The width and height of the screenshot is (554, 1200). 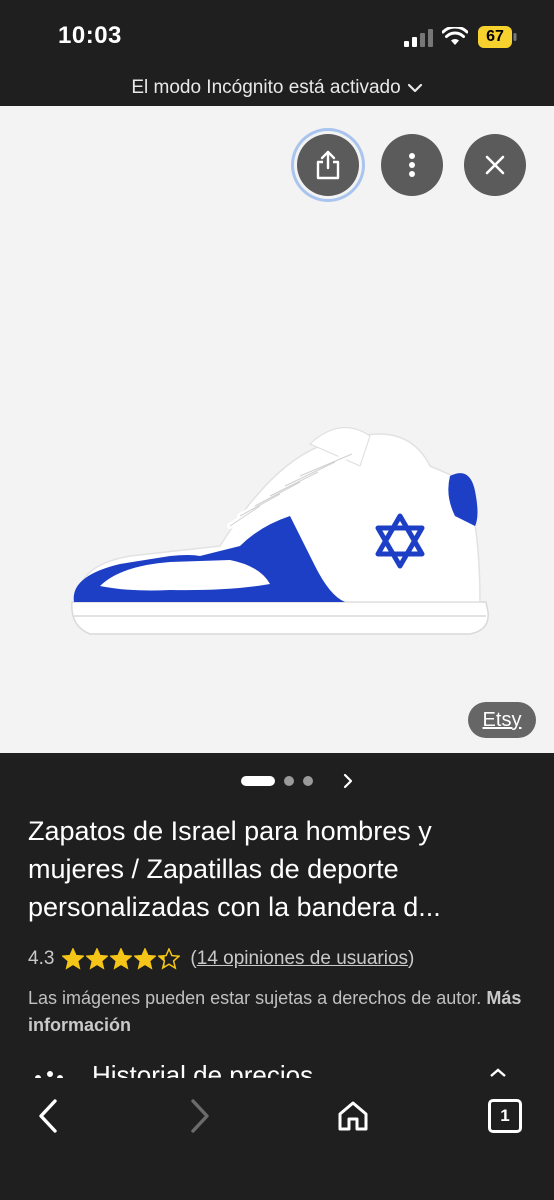 I want to click on chevron-right-icon, so click(x=348, y=781).